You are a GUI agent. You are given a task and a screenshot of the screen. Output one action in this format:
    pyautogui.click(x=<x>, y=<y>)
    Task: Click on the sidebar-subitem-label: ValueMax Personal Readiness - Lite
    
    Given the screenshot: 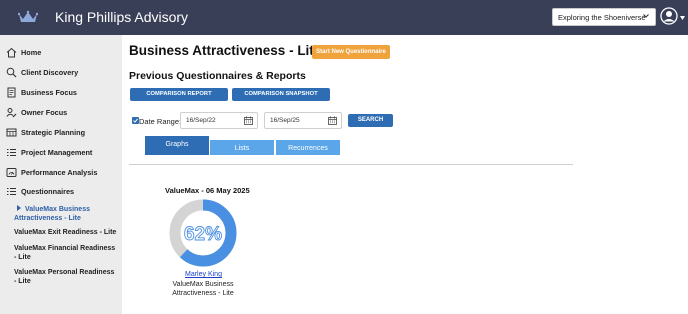 What is the action you would take?
    pyautogui.click(x=64, y=277)
    